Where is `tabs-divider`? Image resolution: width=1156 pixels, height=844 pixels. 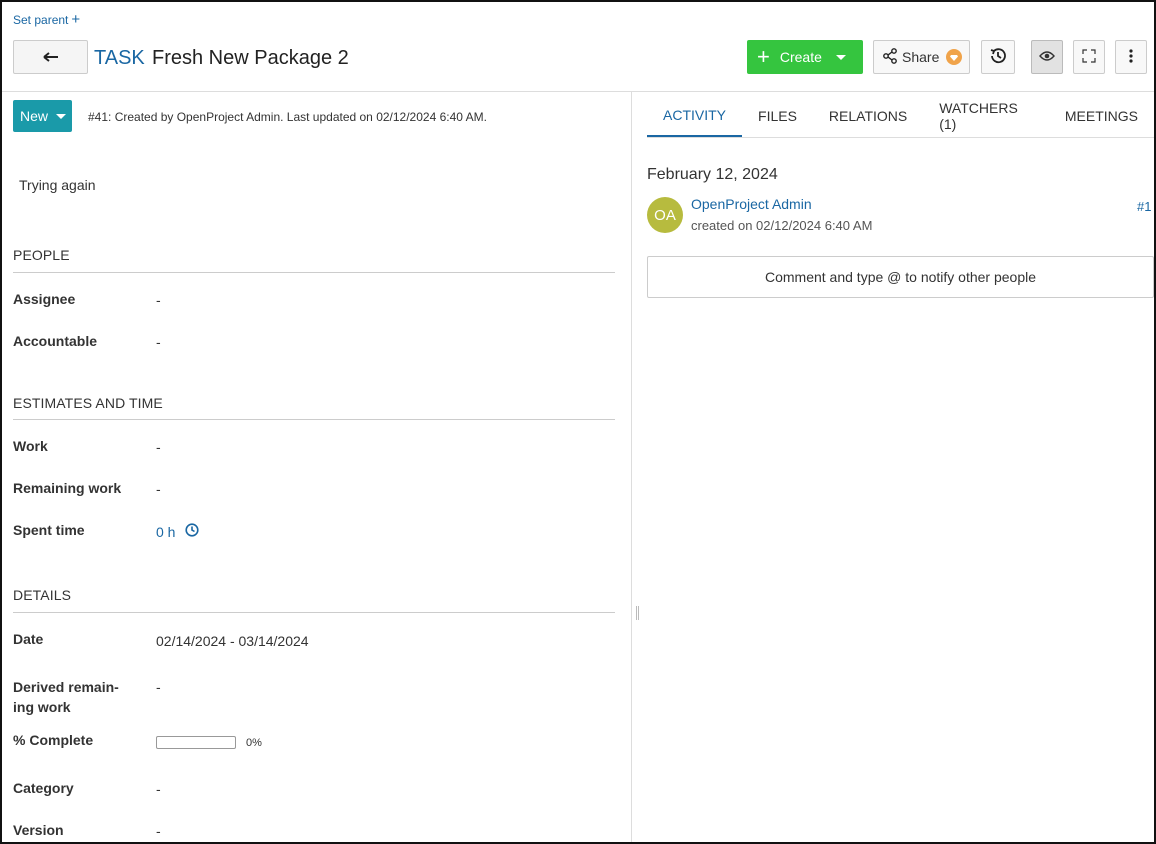 tabs-divider is located at coordinates (900, 137).